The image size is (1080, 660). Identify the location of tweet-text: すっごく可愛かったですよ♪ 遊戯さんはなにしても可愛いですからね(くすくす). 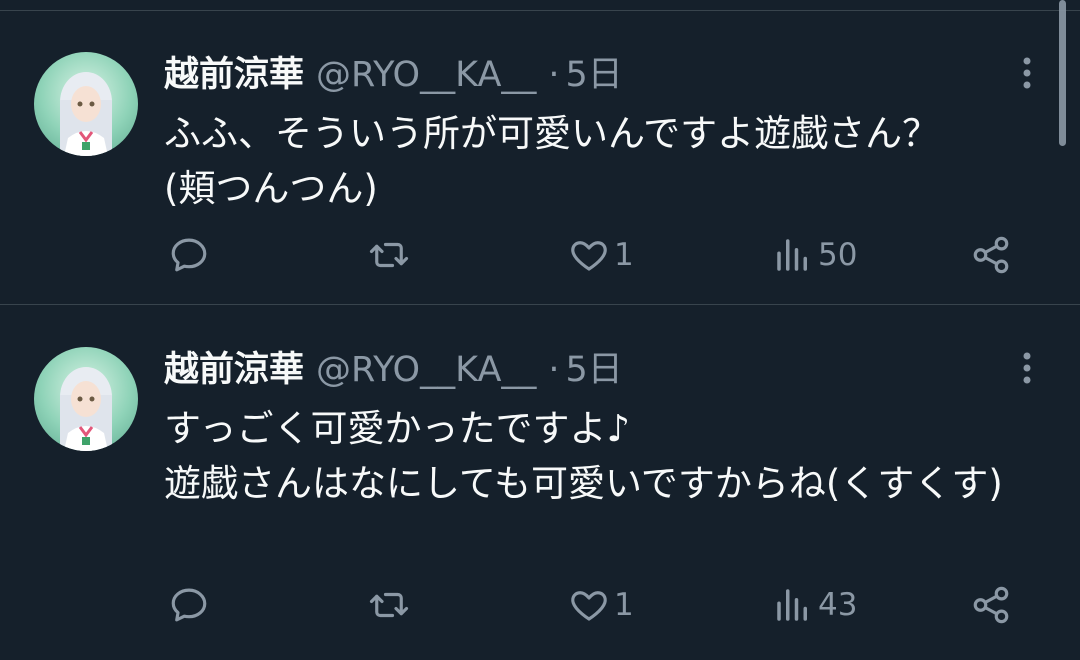
(583, 456).